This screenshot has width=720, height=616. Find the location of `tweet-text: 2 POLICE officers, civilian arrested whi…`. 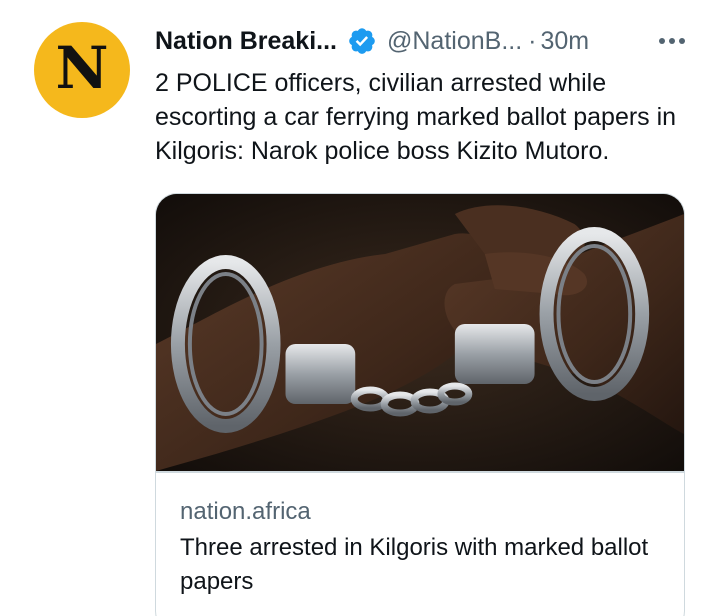

tweet-text: 2 POLICE officers, civilian arrested whi… is located at coordinates (416, 117).